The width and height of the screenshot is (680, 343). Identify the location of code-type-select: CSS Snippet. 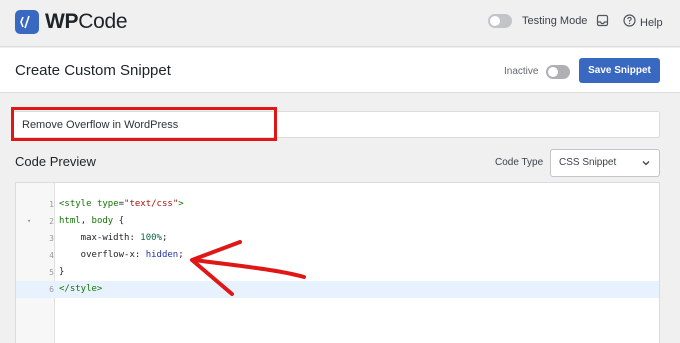
(605, 163).